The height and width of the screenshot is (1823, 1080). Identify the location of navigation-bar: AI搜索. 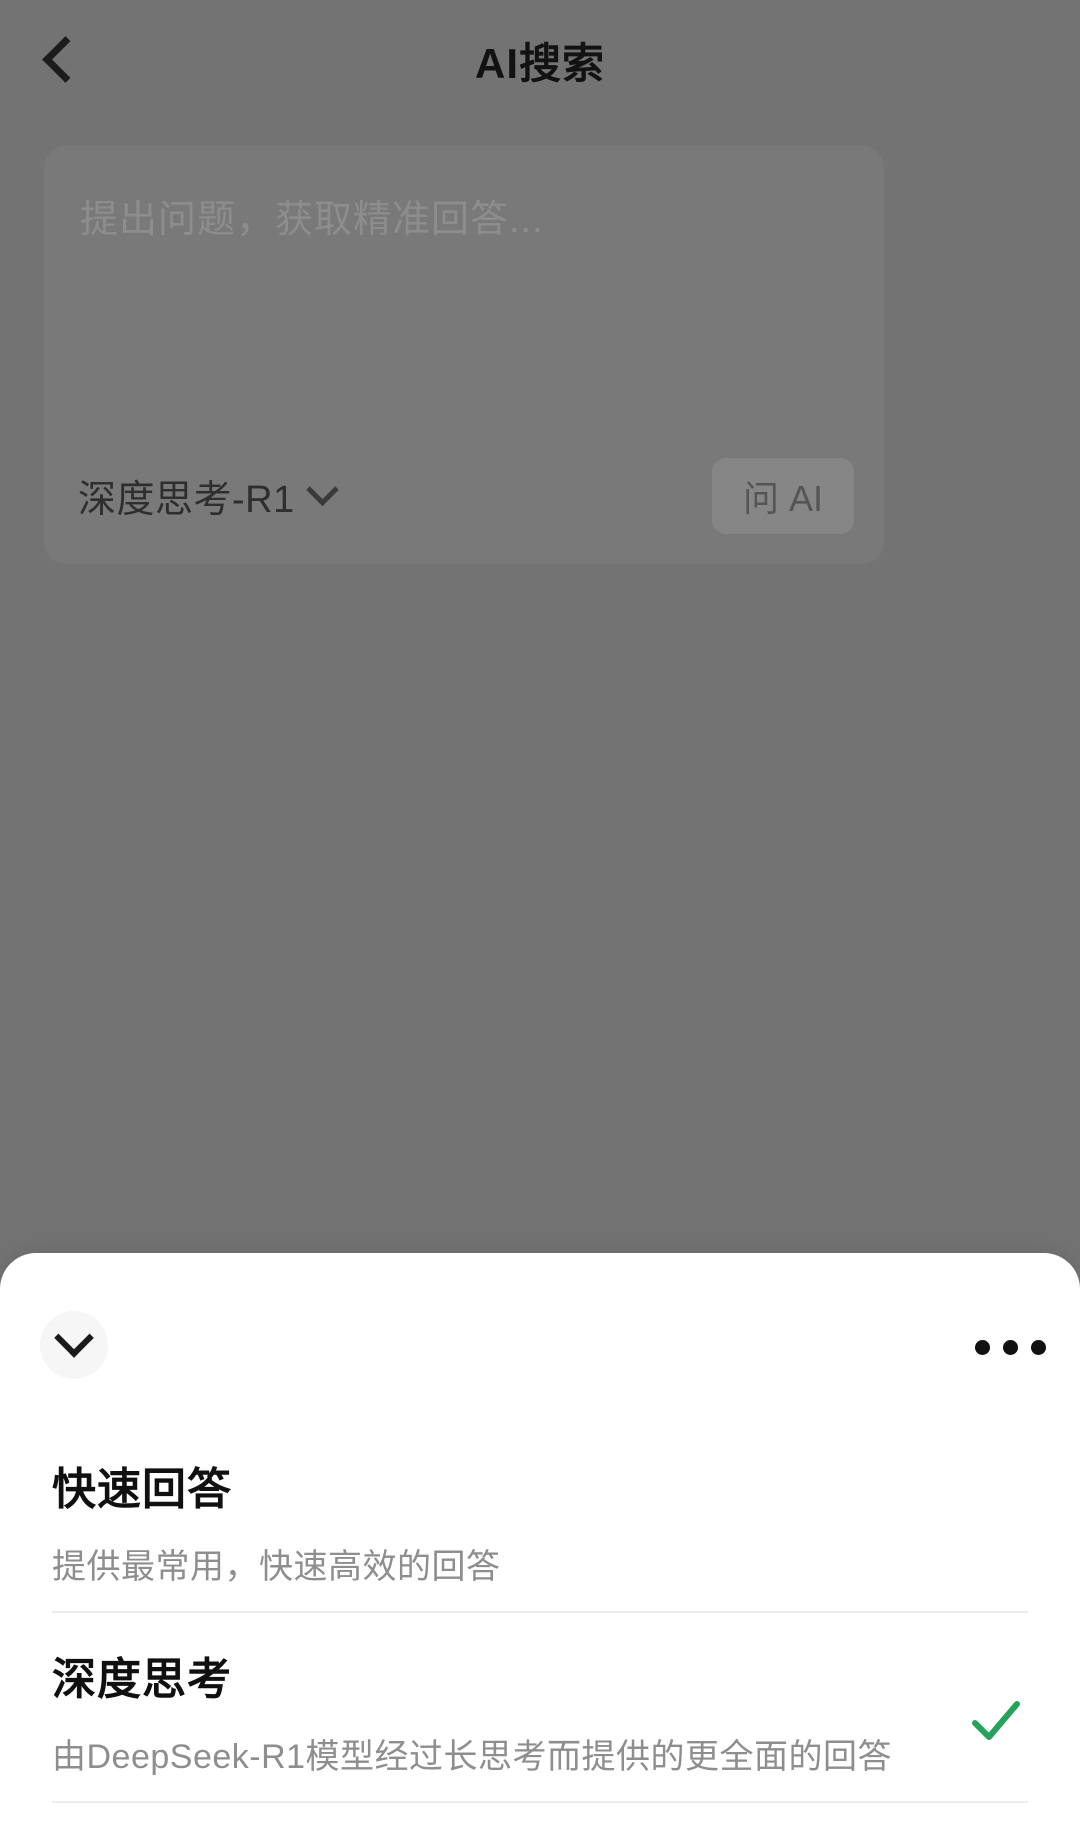
(540, 59).